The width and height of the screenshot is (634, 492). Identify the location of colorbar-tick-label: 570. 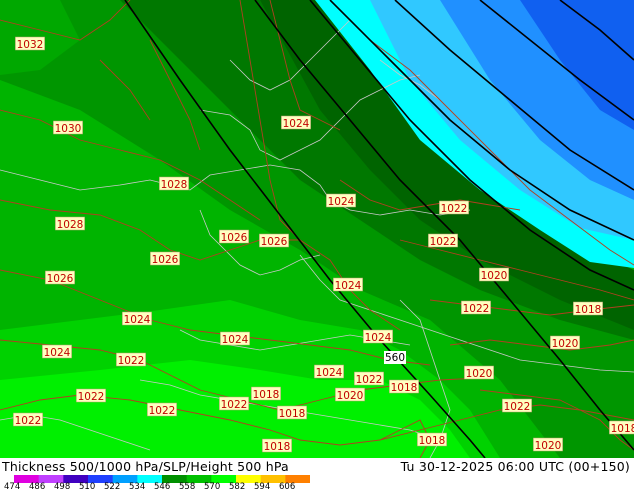
(212, 487).